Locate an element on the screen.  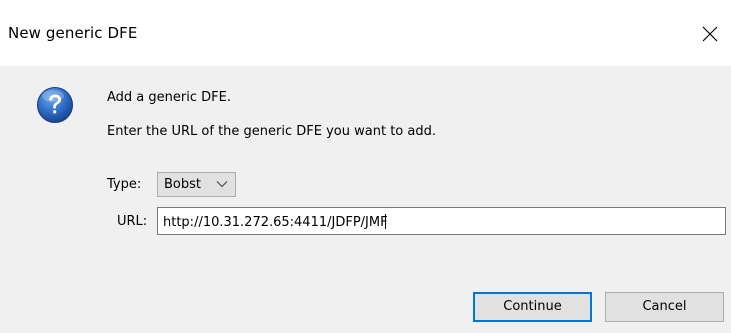
type-label: Type: is located at coordinates (124, 184).